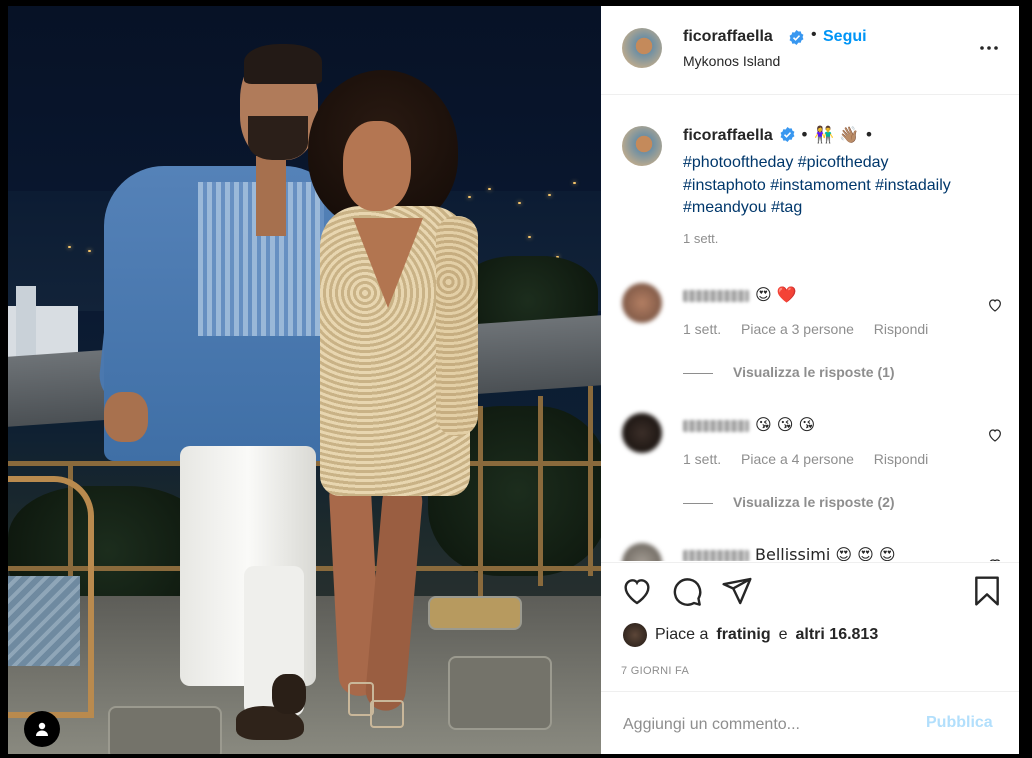  I want to click on liker-username-link: fratinig, so click(743, 635).